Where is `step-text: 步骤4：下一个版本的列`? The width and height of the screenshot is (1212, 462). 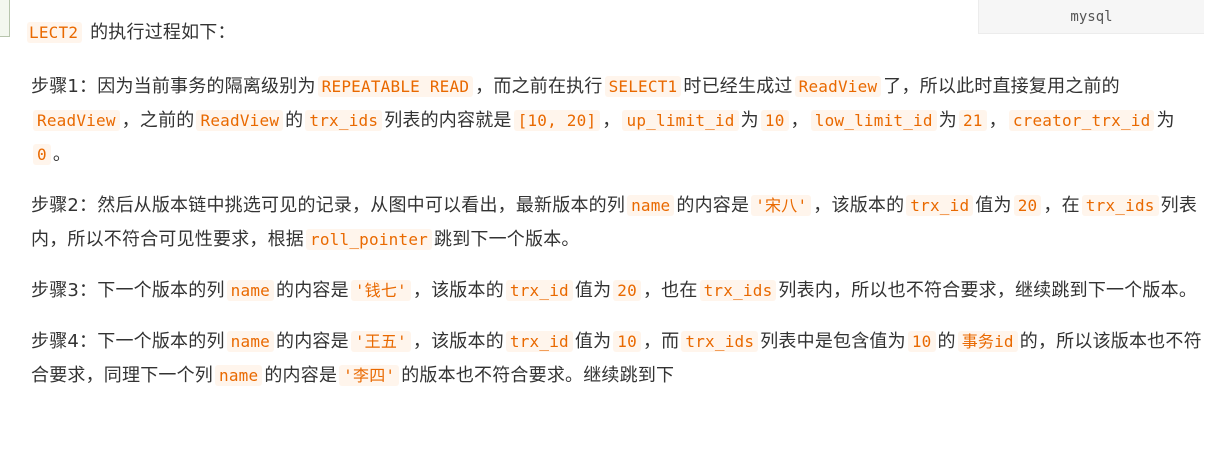
step-text: 步骤4：下一个版本的列 is located at coordinates (128, 341).